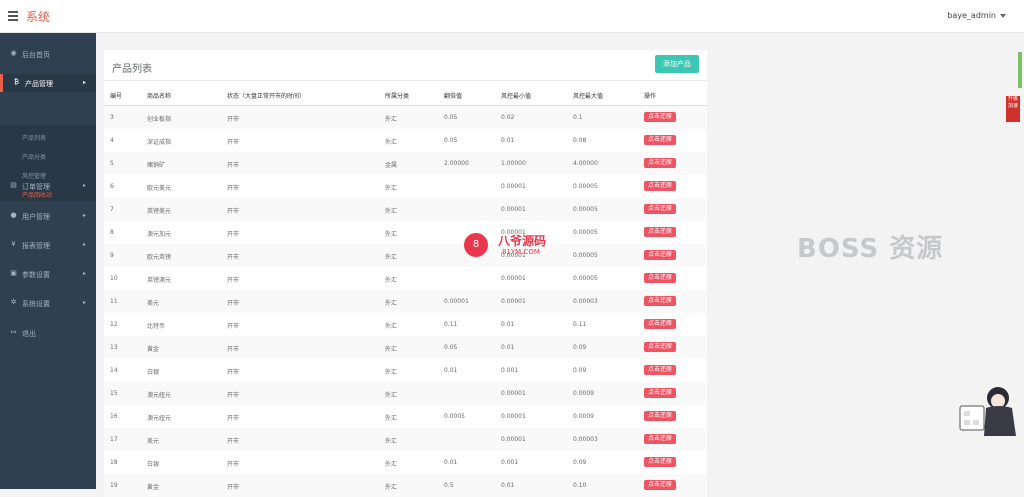  I want to click on table-cell: 15, so click(114, 393).